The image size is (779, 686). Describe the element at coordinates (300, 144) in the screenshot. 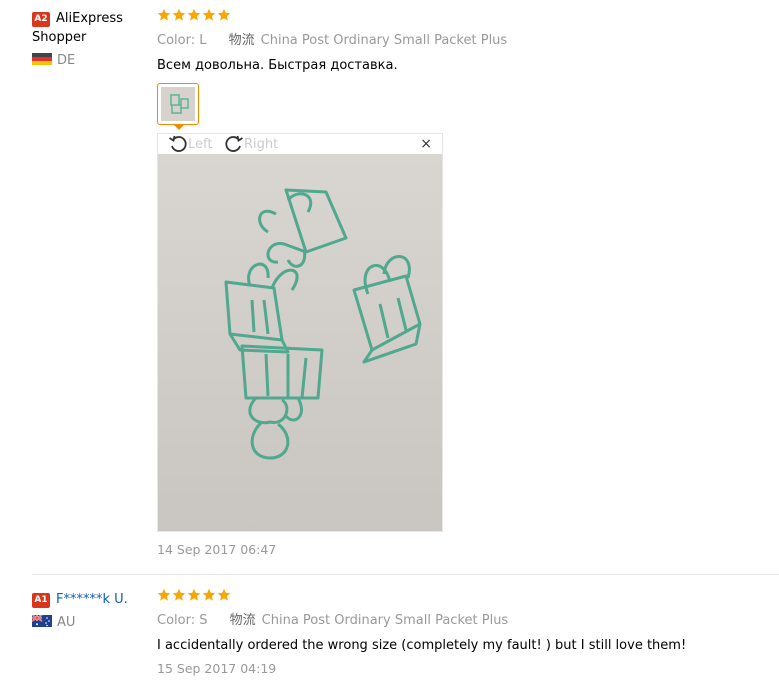

I see `photo-viewer-toolbar: Left Right ×` at that location.